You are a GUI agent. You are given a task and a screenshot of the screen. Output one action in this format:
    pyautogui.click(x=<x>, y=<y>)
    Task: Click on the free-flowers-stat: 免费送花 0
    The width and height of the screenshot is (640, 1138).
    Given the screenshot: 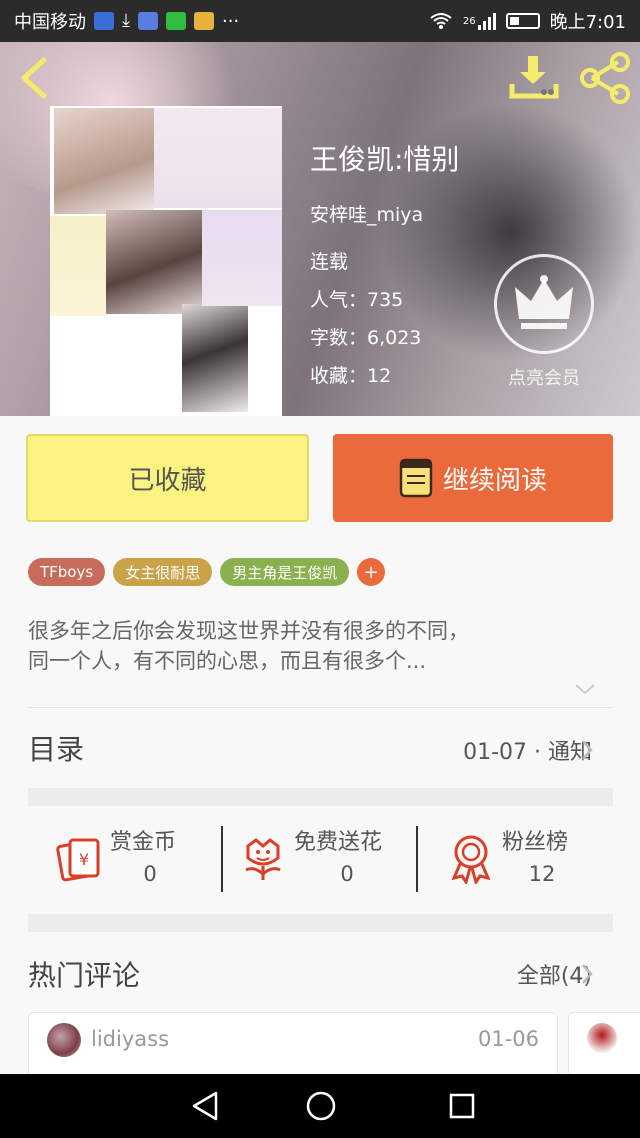 What is the action you would take?
    pyautogui.click(x=347, y=859)
    